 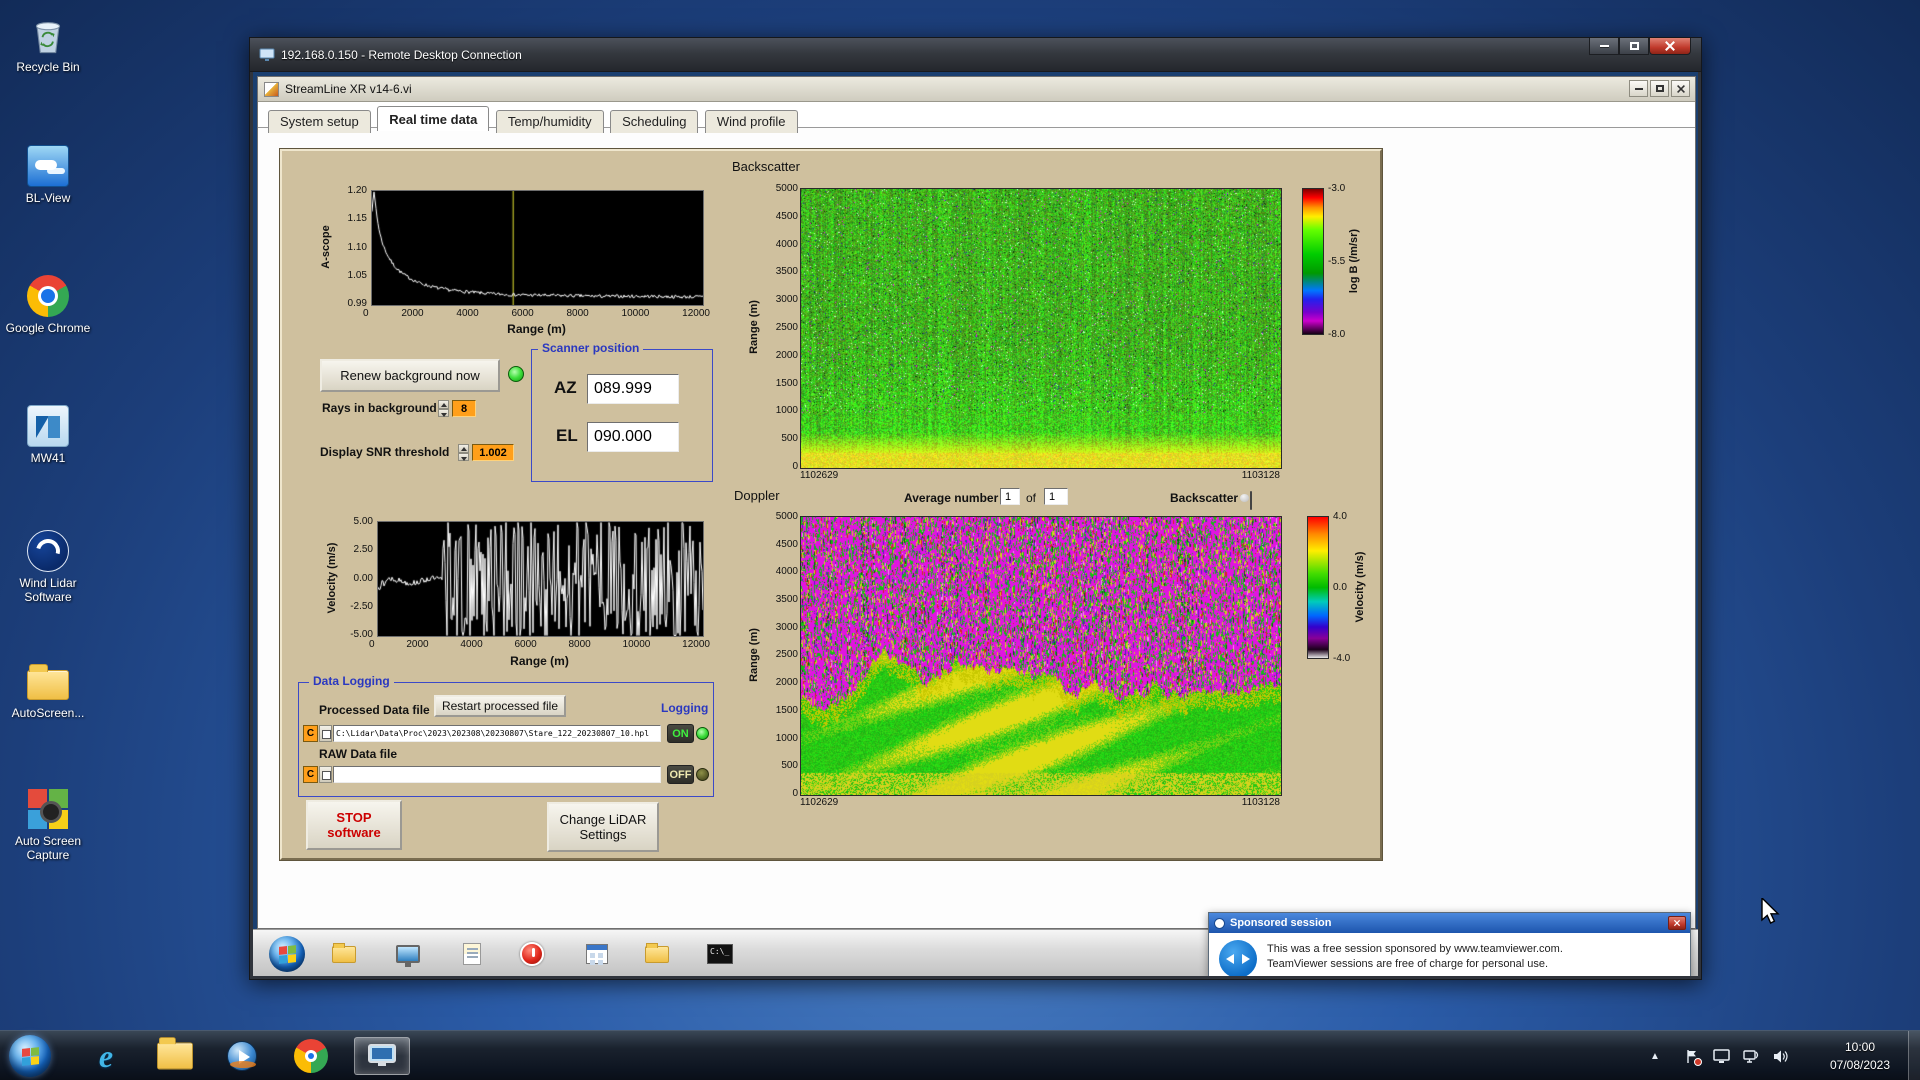 What do you see at coordinates (500, 706) in the screenshot?
I see `restart-processed-file-button: Restart processed file` at bounding box center [500, 706].